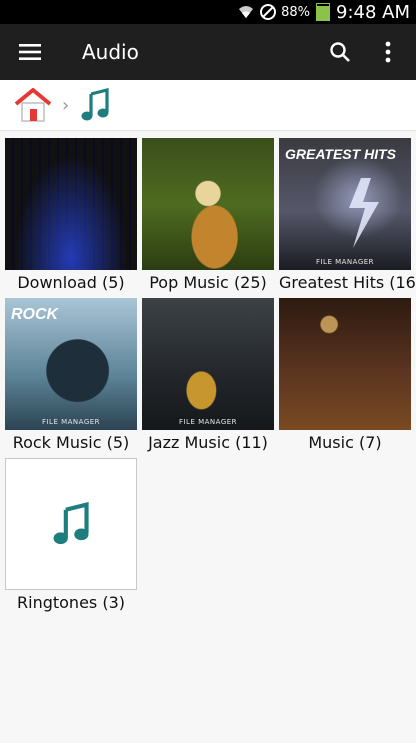 The image size is (416, 743). I want to click on folder-thumbnail: FILE MANAGER, so click(208, 364).